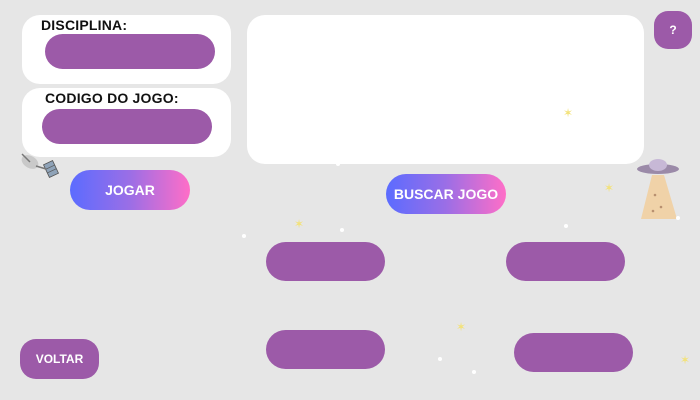  What do you see at coordinates (130, 51) in the screenshot?
I see `disciplina-input` at bounding box center [130, 51].